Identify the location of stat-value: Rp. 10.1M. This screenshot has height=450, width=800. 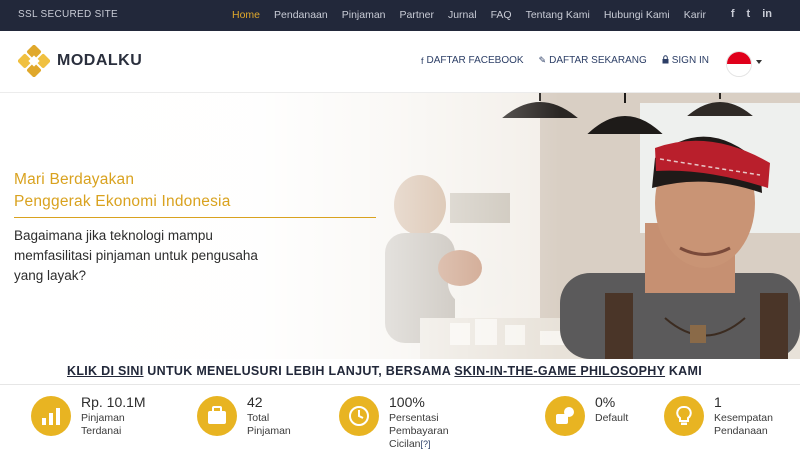
(113, 402).